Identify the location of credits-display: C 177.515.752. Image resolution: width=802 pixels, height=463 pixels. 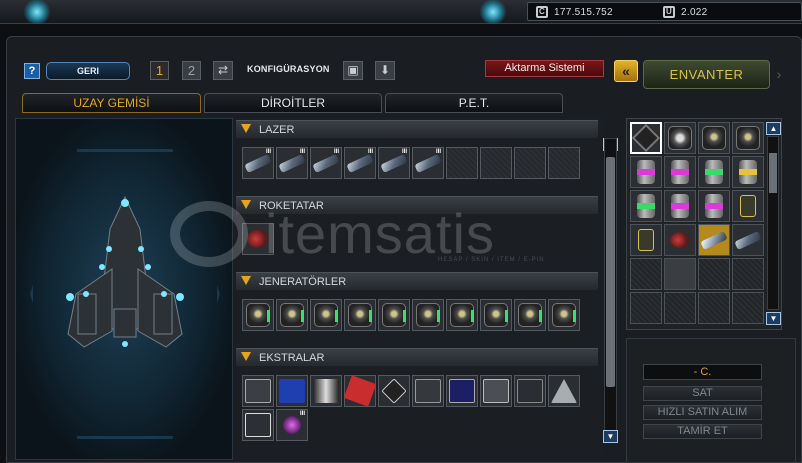
(574, 12).